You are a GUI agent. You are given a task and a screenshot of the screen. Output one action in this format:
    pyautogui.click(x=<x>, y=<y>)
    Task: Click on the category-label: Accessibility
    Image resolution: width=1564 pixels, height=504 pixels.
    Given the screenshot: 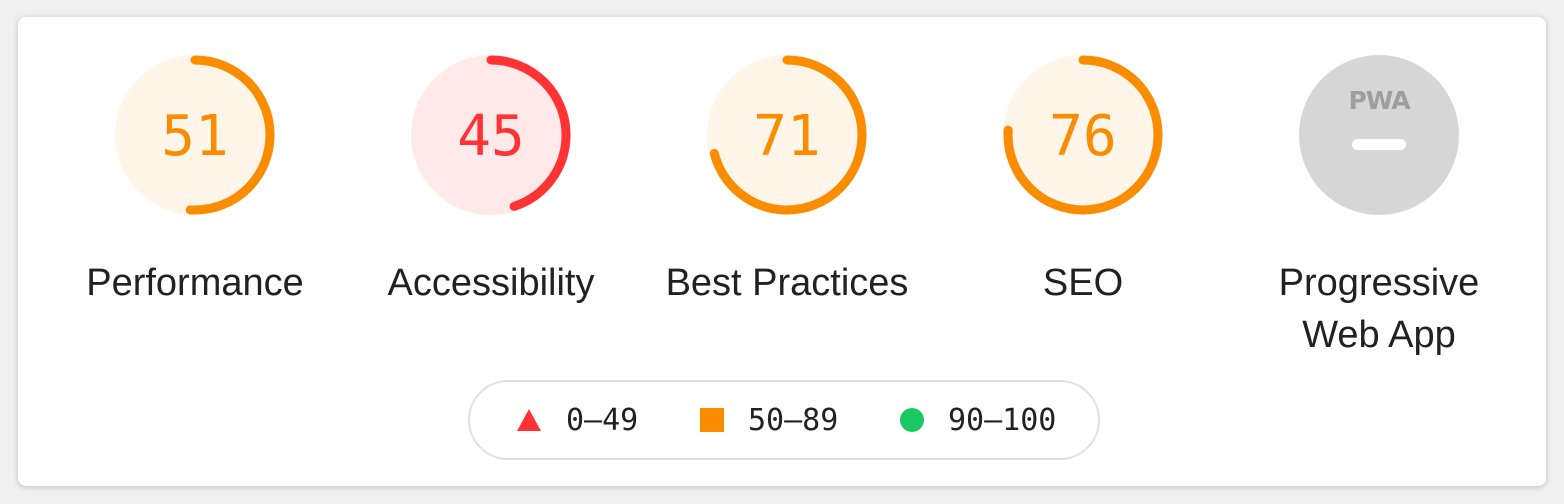 What is the action you would take?
    pyautogui.click(x=491, y=283)
    